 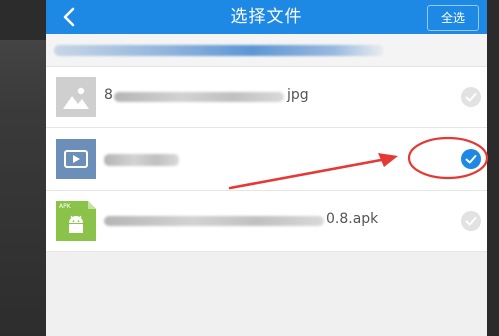 What do you see at coordinates (23, 168) in the screenshot?
I see `background-left` at bounding box center [23, 168].